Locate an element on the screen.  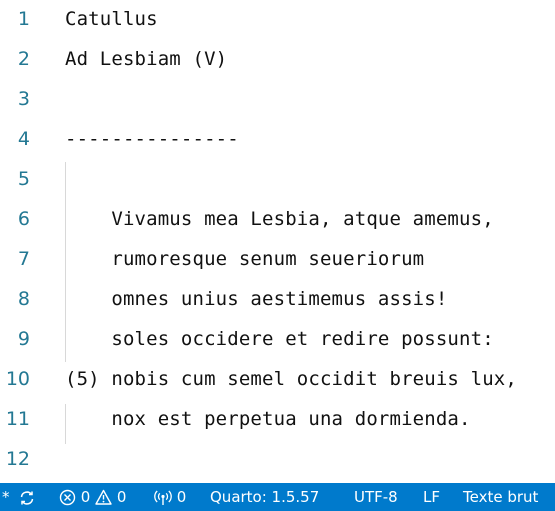
quarto-version: Quarto: 1.5.57 is located at coordinates (264, 497).